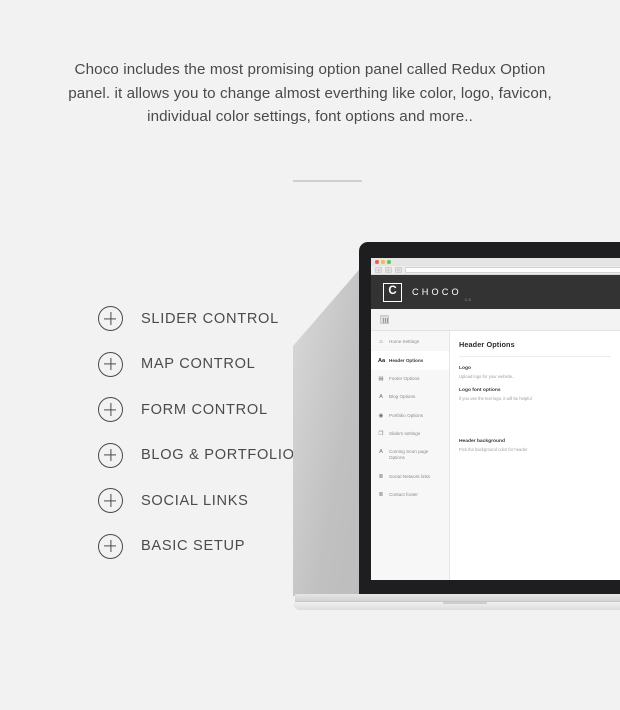 Image resolution: width=620 pixels, height=710 pixels. I want to click on feature-item-basic-setup: BASIC SETUP, so click(198, 547).